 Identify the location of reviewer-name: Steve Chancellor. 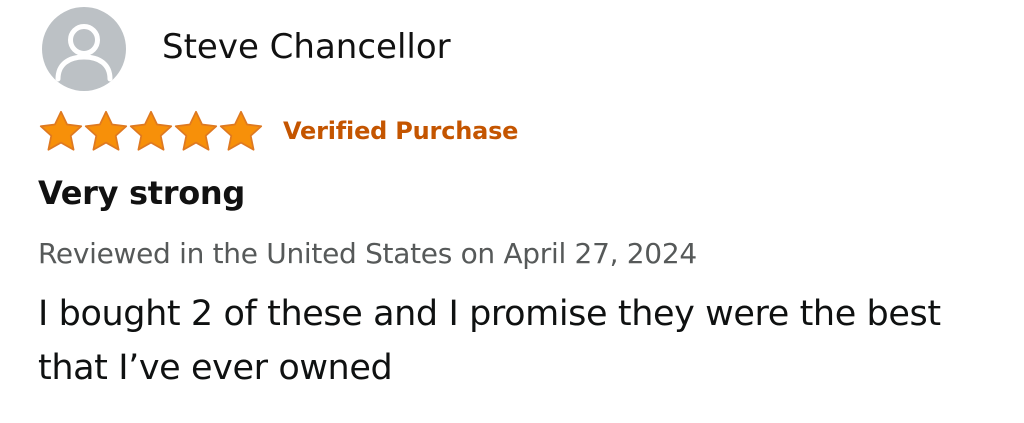
(306, 47).